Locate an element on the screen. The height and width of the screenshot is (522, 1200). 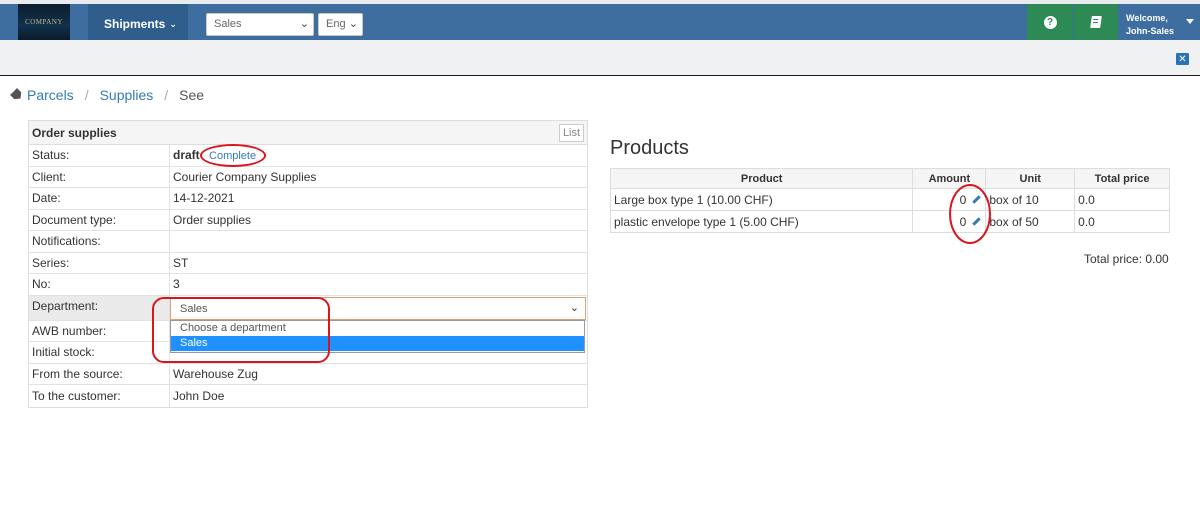
order-panel-title: Order supplies is located at coordinates (74, 133).